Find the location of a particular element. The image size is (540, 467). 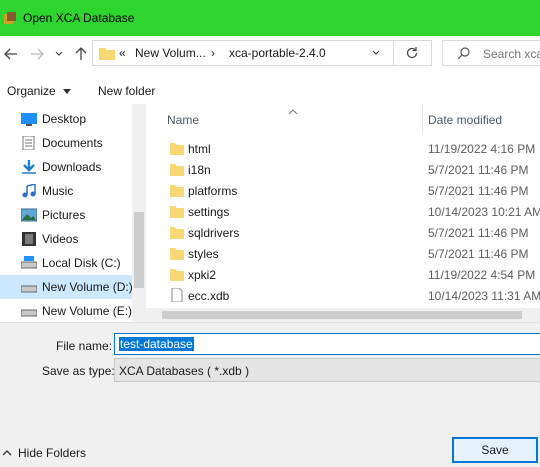

nav-item-music: Music is located at coordinates (66, 191).